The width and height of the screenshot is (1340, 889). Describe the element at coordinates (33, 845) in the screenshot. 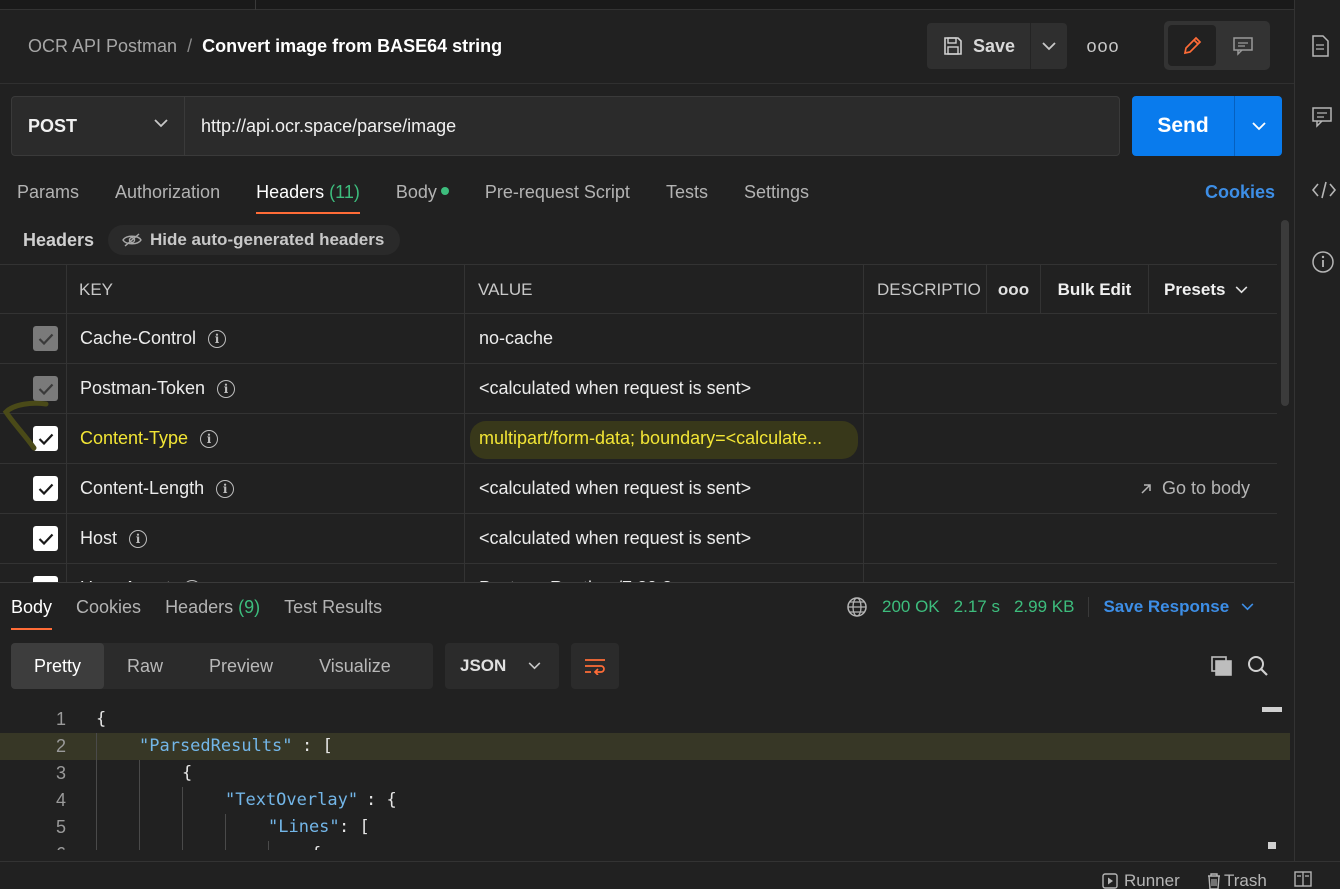

I see `line-number: 6` at that location.